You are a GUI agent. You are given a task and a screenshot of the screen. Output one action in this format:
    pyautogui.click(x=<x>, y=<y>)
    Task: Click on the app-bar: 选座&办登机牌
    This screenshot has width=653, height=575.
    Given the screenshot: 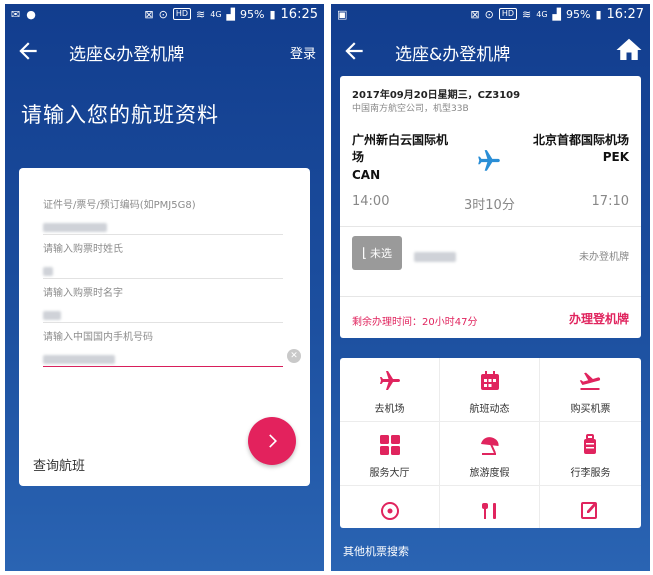 What is the action you would take?
    pyautogui.click(x=490, y=51)
    